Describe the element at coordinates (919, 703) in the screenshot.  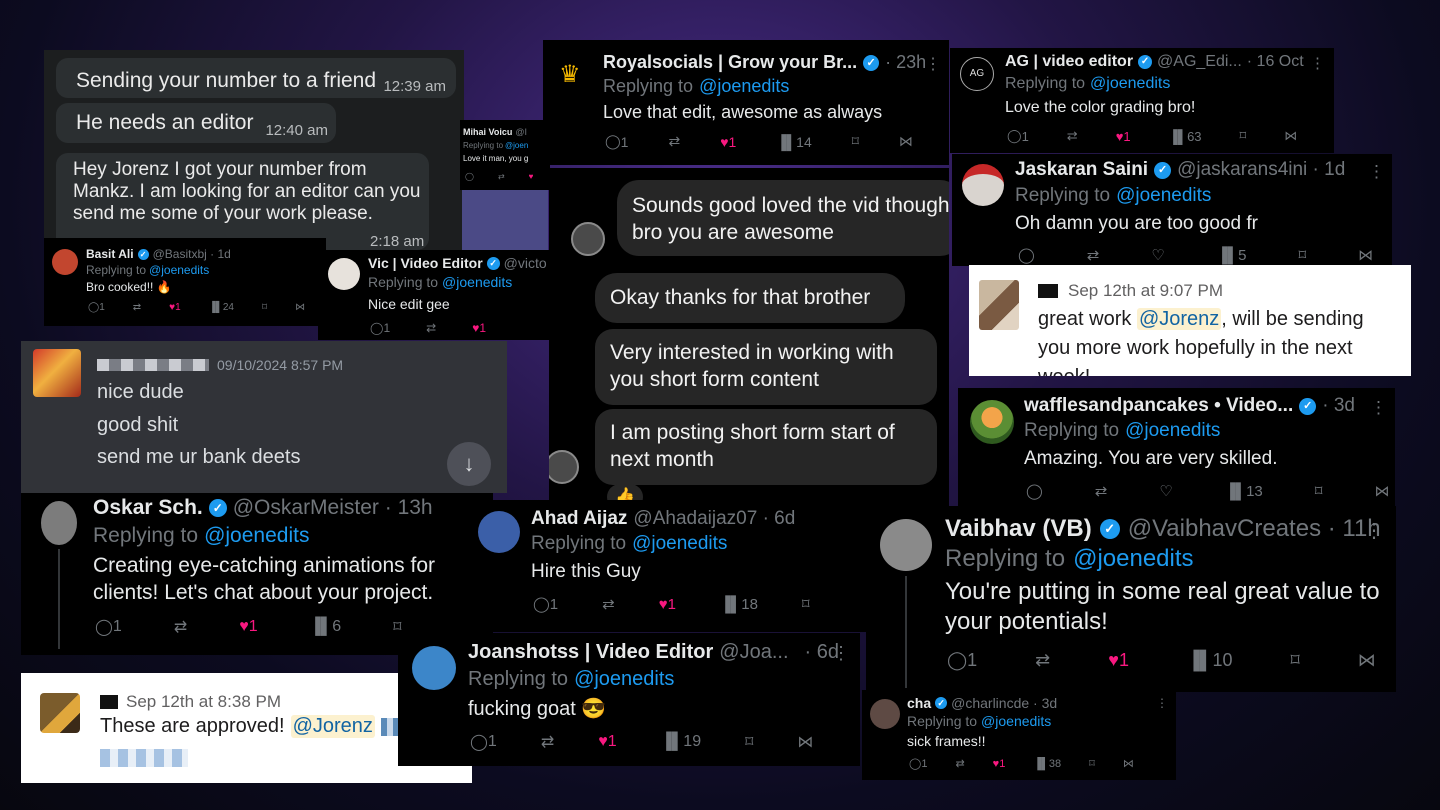
I see `author-name: cha` at that location.